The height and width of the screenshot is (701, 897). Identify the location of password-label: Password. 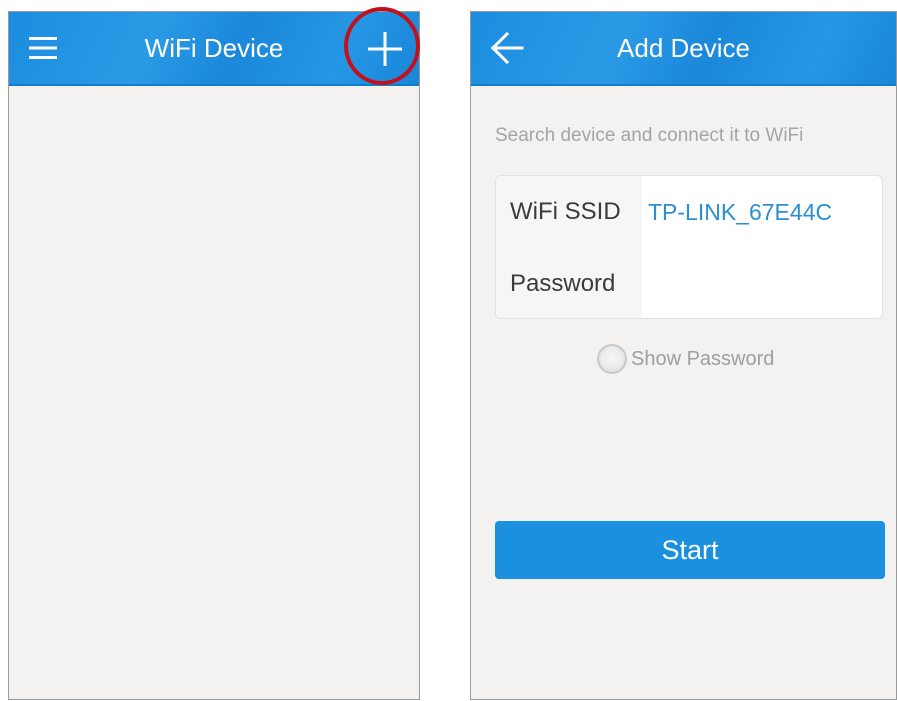
(569, 283).